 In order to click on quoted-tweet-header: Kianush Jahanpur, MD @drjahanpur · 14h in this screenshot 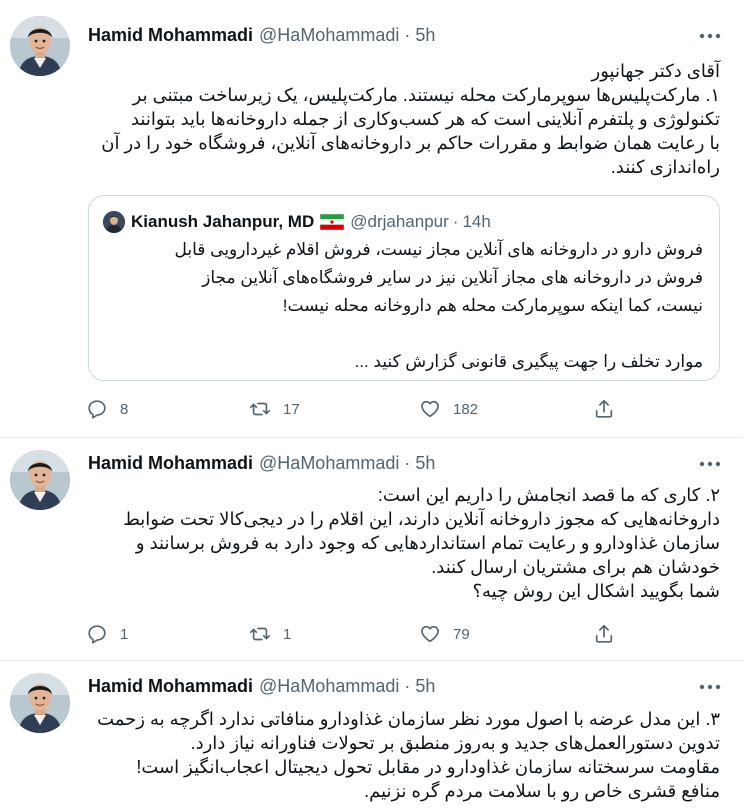, I will do `click(297, 222)`.